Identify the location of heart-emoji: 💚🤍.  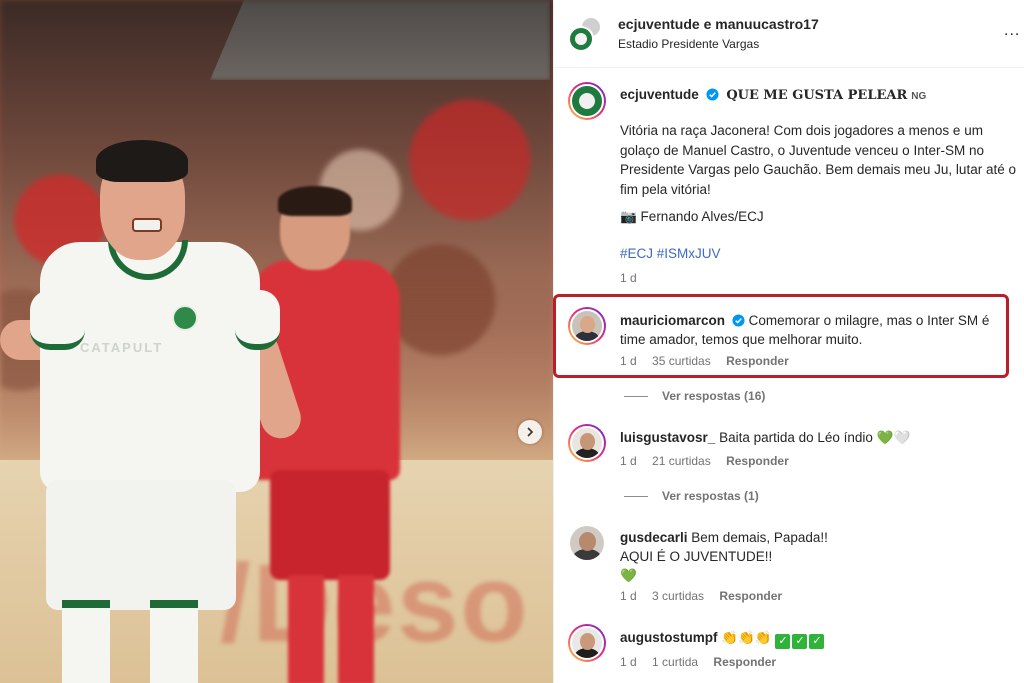
(893, 437).